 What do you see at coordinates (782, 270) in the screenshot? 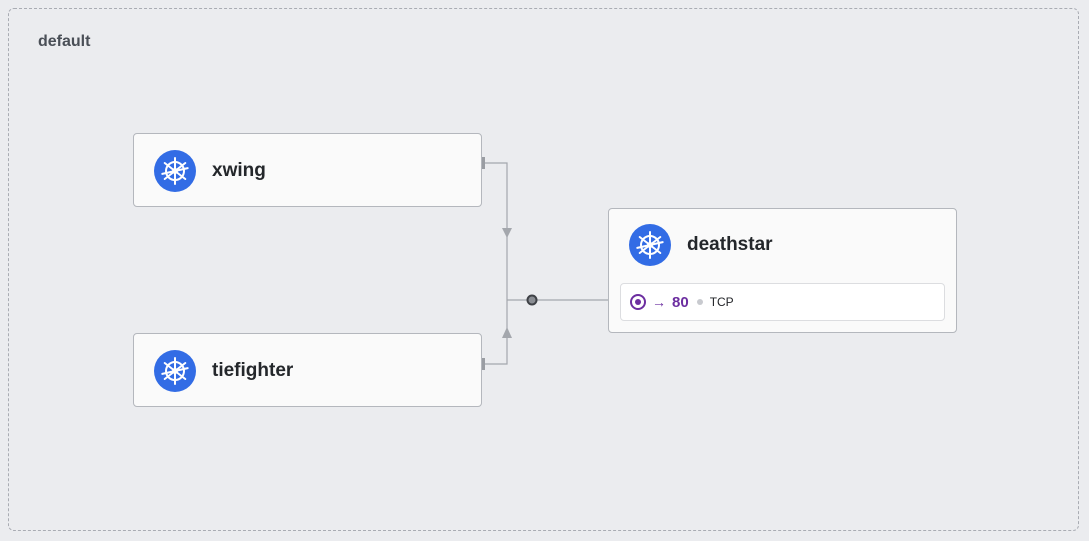
I see `service-card-deathstar: deathstar → 80 TCP` at bounding box center [782, 270].